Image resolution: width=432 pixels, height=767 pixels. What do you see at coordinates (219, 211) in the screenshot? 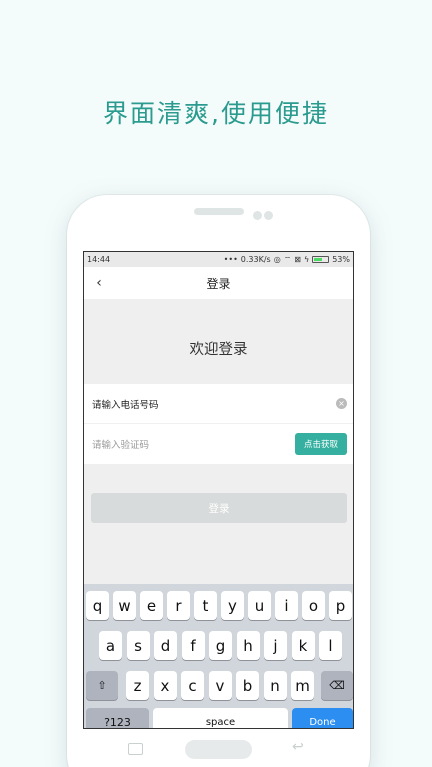
I see `phone-speaker` at bounding box center [219, 211].